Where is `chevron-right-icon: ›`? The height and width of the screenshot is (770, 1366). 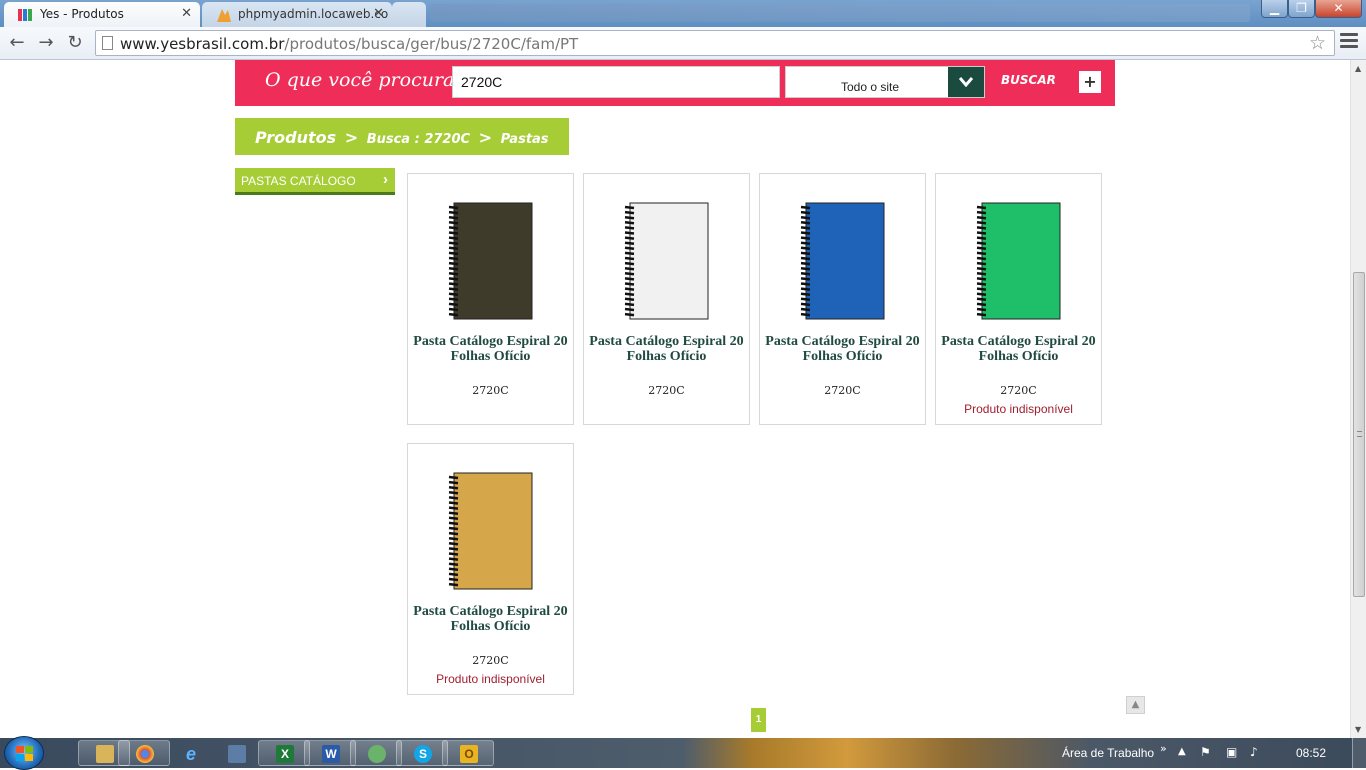 chevron-right-icon: › is located at coordinates (385, 179).